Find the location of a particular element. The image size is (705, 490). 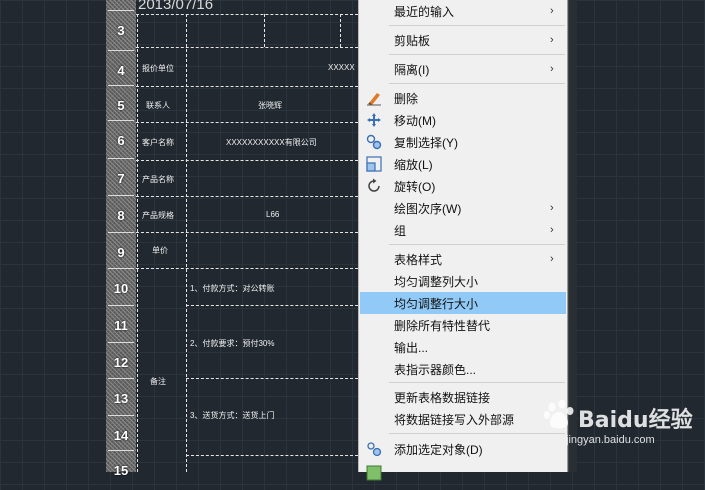

row-number: 5 is located at coordinates (121, 105).